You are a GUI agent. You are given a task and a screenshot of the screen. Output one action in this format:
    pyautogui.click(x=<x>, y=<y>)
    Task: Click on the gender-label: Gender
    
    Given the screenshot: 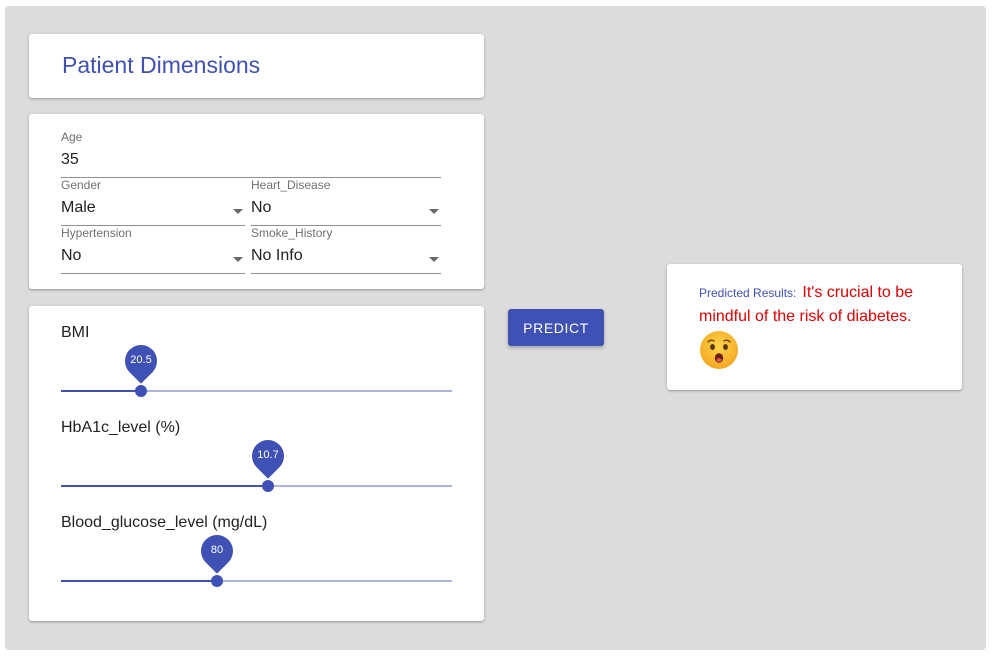 What is the action you would take?
    pyautogui.click(x=81, y=185)
    